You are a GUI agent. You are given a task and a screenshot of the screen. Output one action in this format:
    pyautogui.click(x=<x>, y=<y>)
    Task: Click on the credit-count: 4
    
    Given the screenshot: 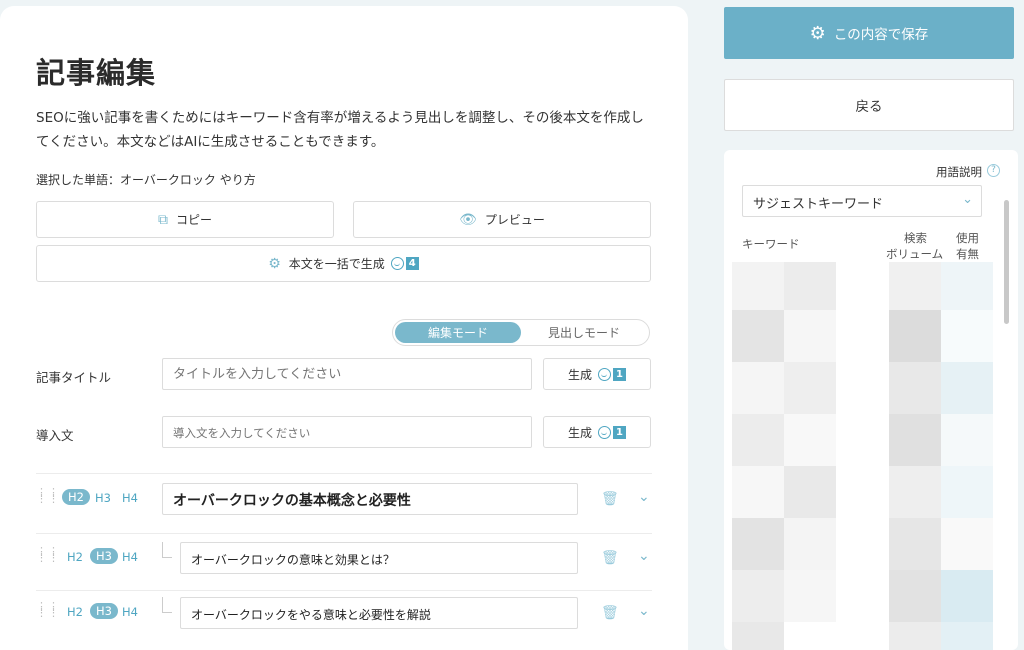 What is the action you would take?
    pyautogui.click(x=412, y=263)
    